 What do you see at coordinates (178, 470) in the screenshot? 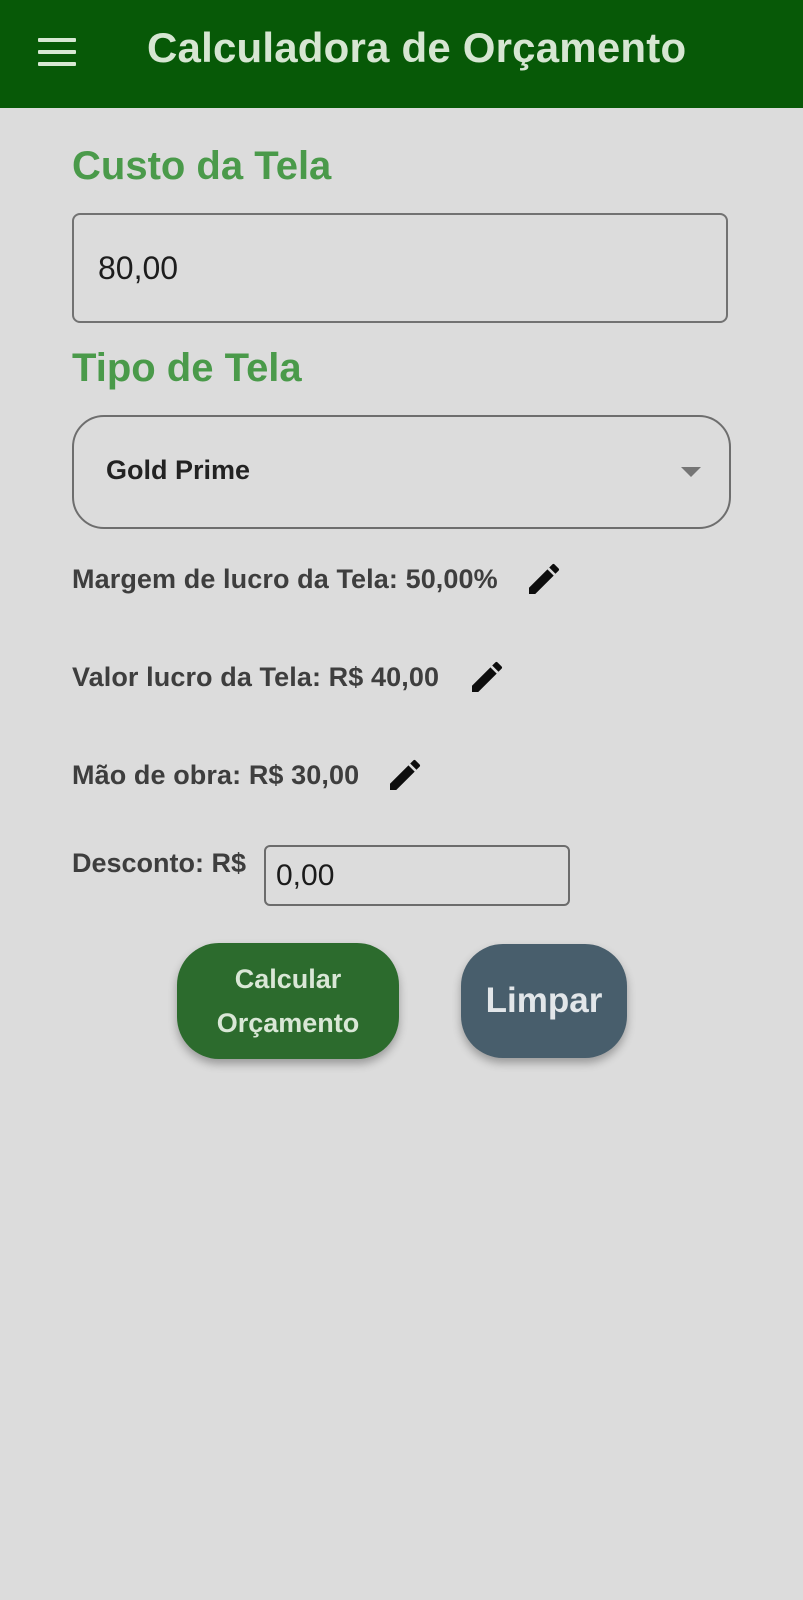
I see `screen-type-selected: Gold Prime` at bounding box center [178, 470].